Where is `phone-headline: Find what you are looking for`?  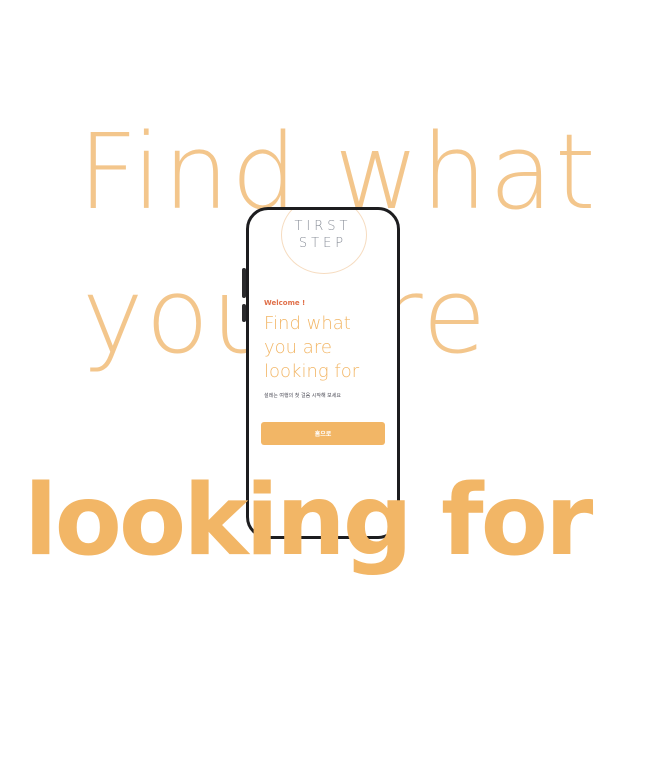 phone-headline: Find what you are looking for is located at coordinates (329, 348).